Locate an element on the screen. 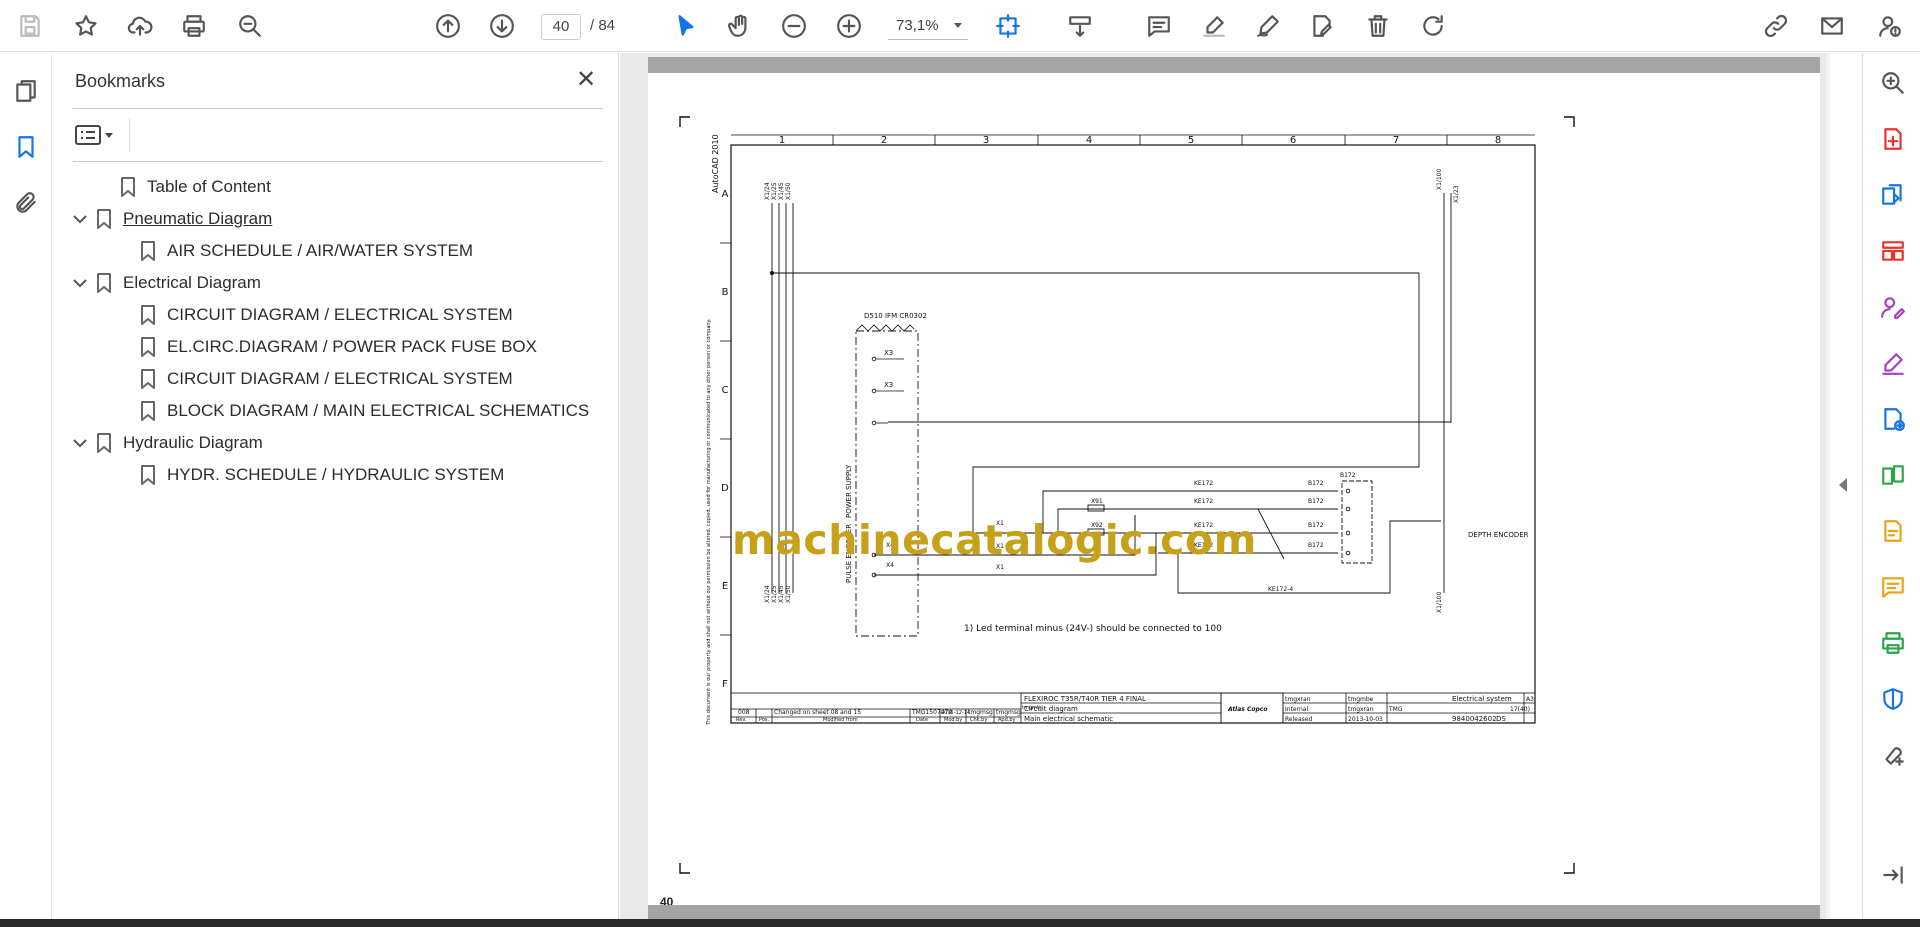  connector-label: X3 is located at coordinates (888, 353).